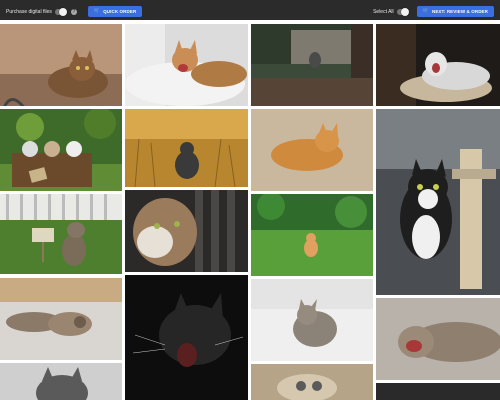 Image resolution: width=500 pixels, height=400 pixels. I want to click on photo-black-cat-yawning, so click(186, 337).